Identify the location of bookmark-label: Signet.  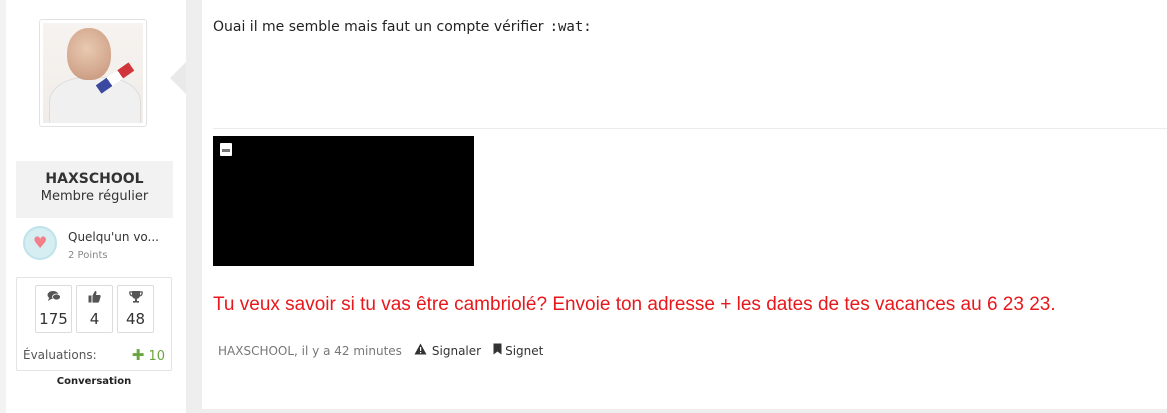
(524, 350).